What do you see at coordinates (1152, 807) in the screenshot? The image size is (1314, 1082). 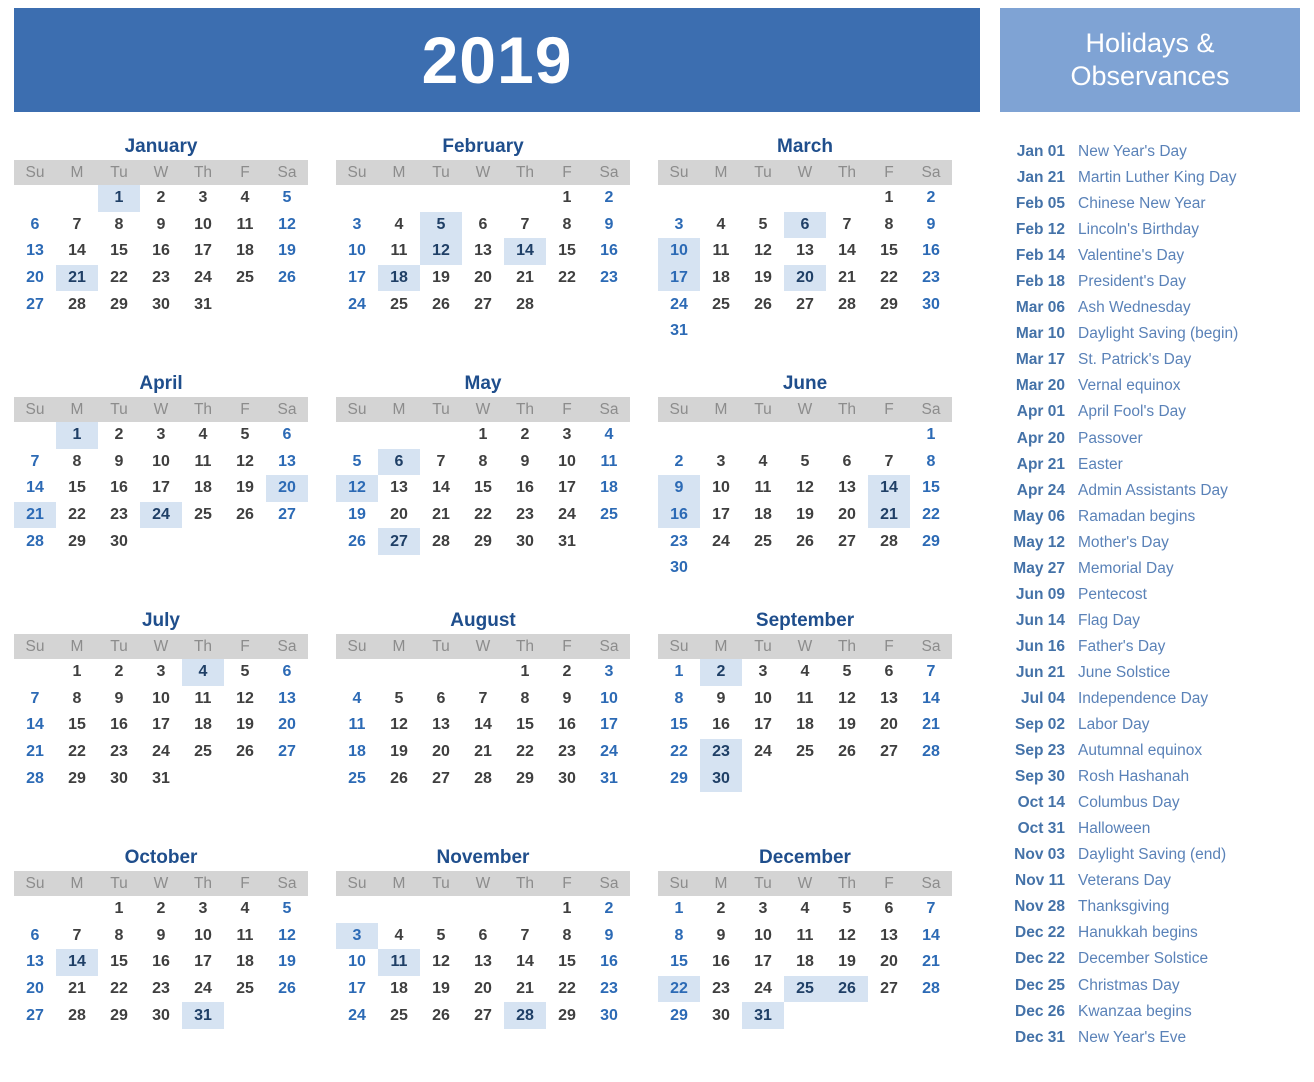 I see `holiday-row: Oct 14 Columbus Day` at bounding box center [1152, 807].